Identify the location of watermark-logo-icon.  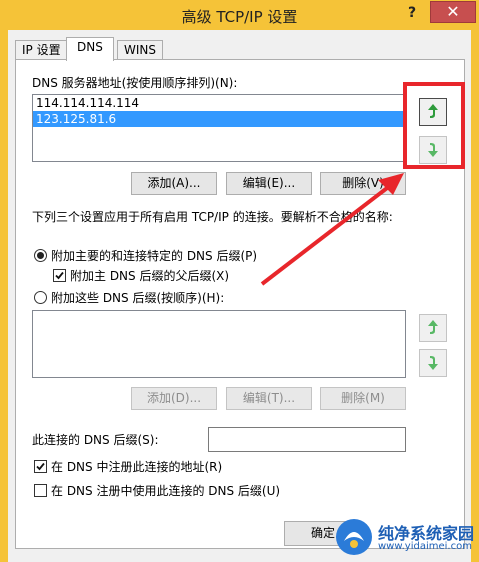
(354, 537).